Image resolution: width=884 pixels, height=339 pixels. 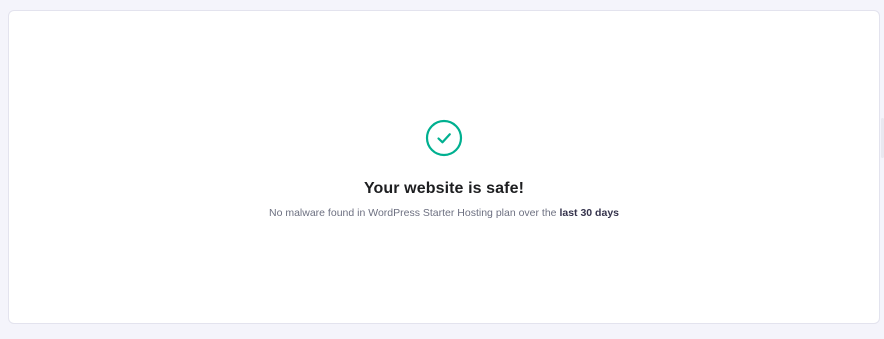 What do you see at coordinates (444, 138) in the screenshot?
I see `check-circle-icon` at bounding box center [444, 138].